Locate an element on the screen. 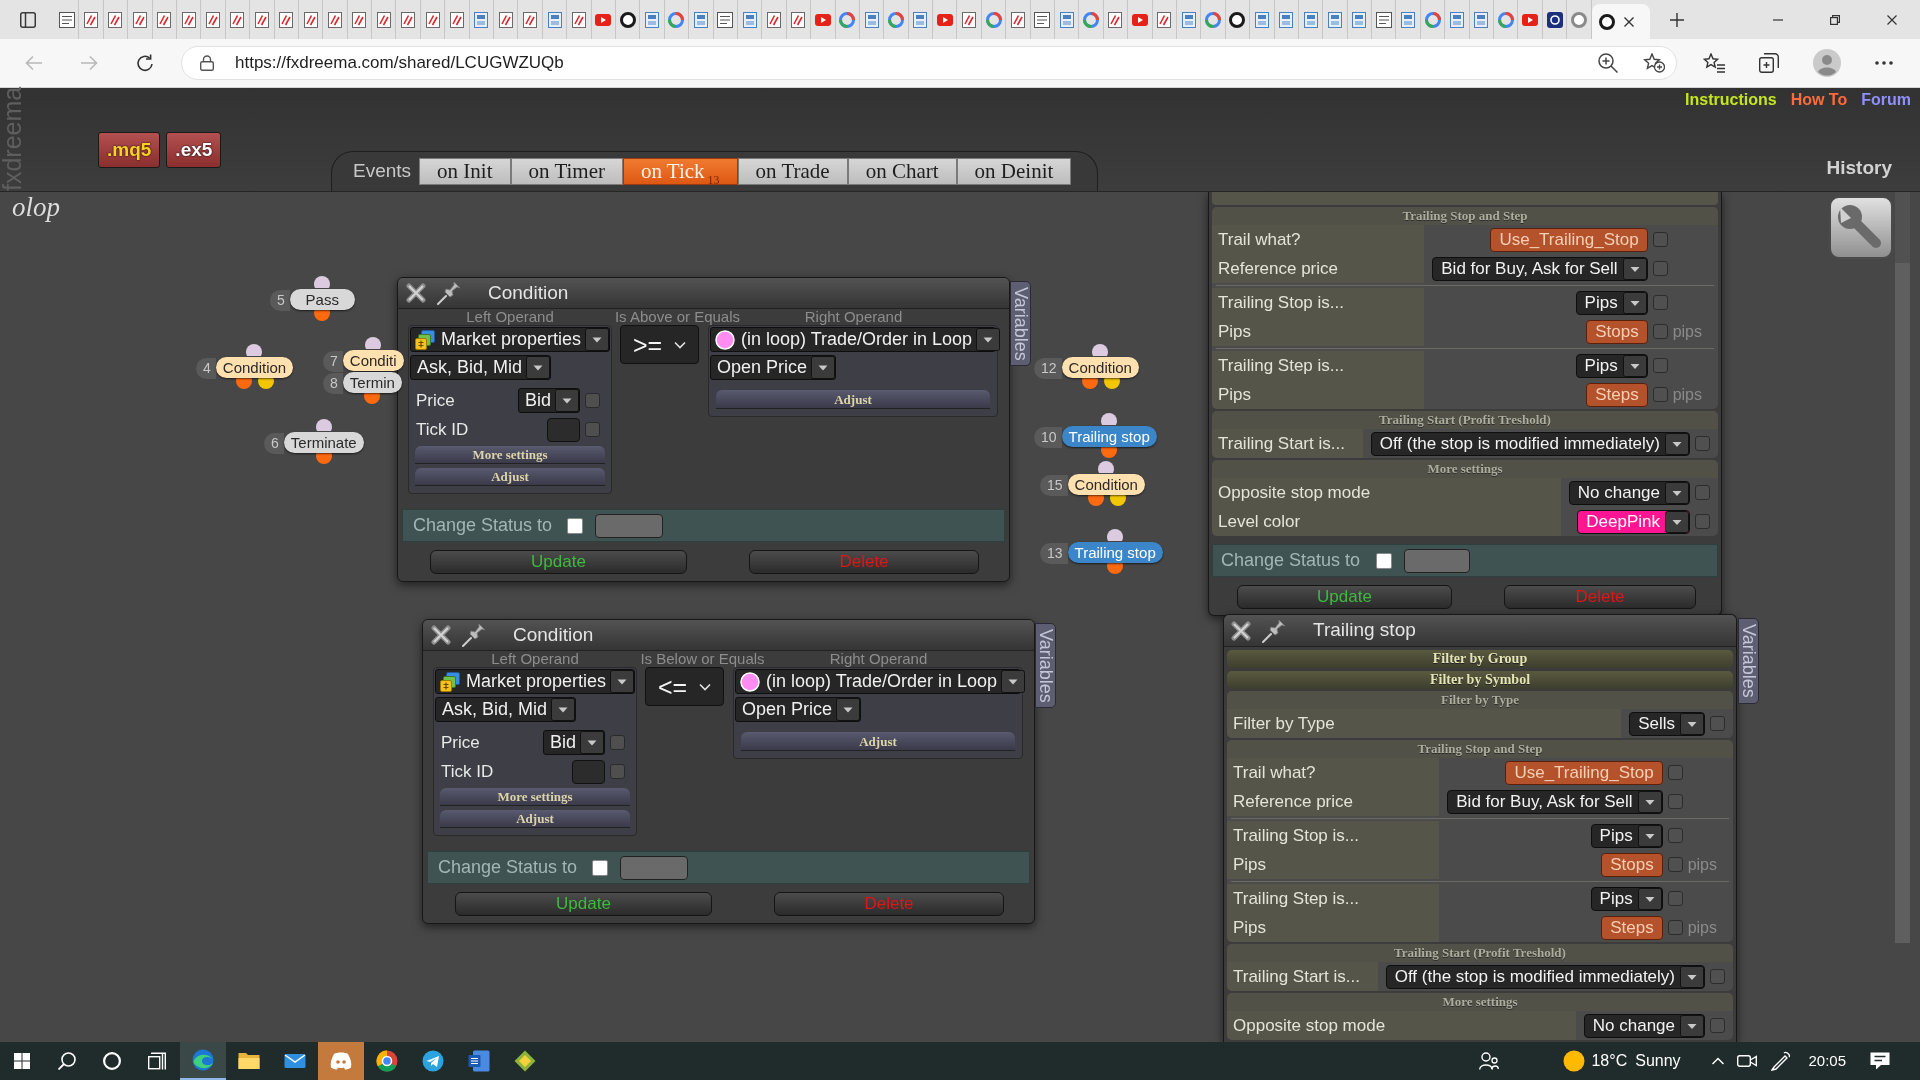  nav-link: Instructions is located at coordinates (1731, 100).